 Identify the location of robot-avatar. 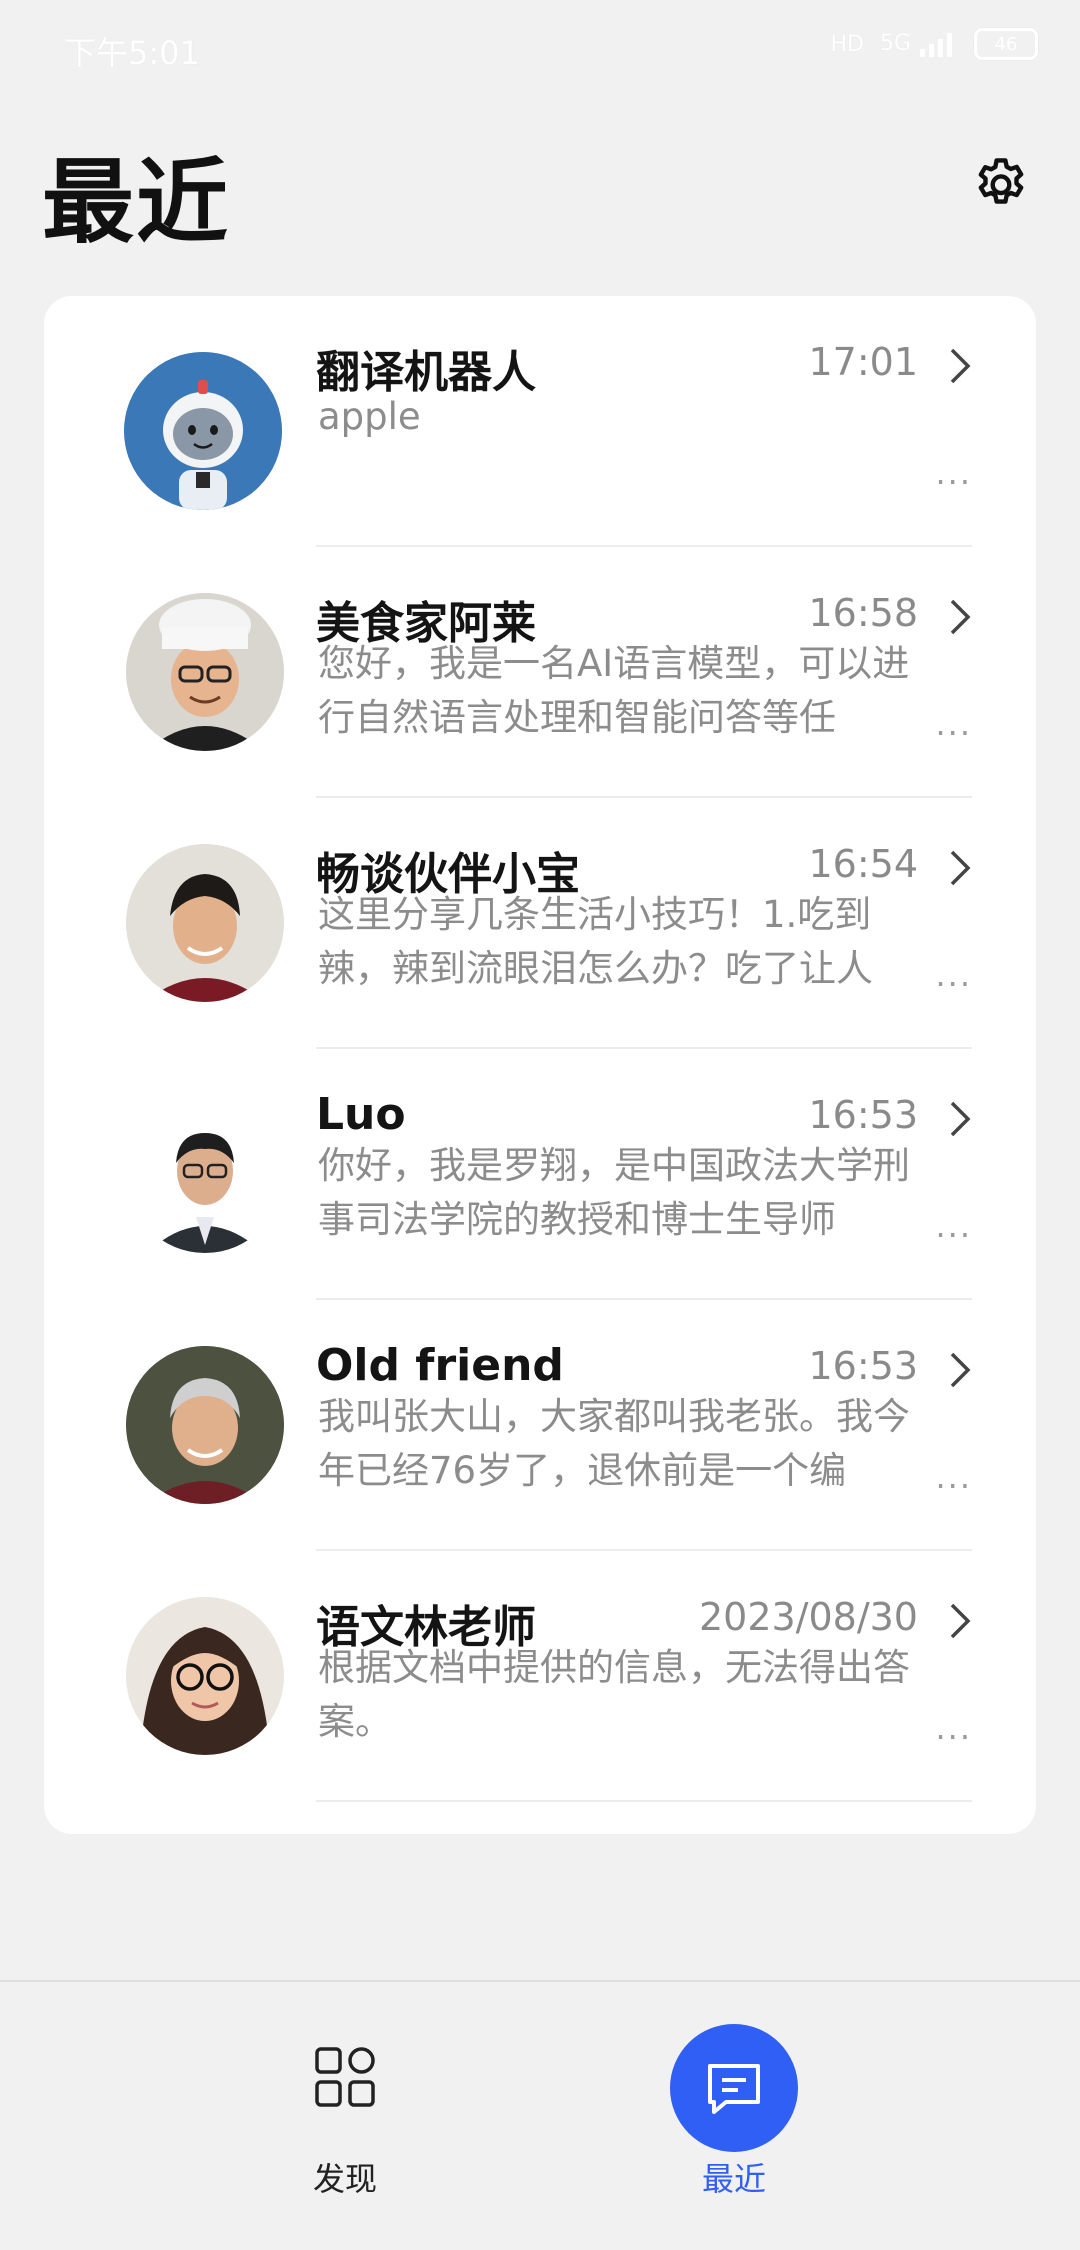
(203, 431).